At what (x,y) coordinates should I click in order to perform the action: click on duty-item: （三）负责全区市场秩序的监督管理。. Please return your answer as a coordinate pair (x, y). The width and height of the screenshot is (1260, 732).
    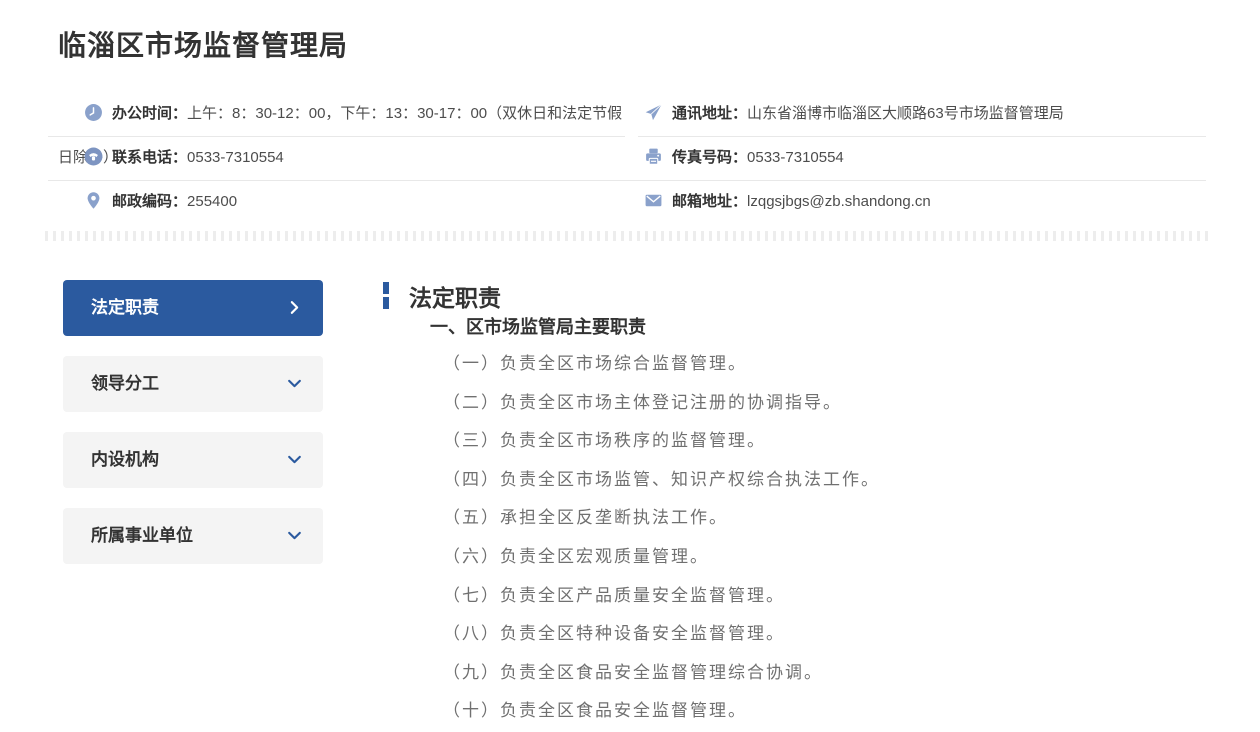
    Looking at the image, I should click on (604, 441).